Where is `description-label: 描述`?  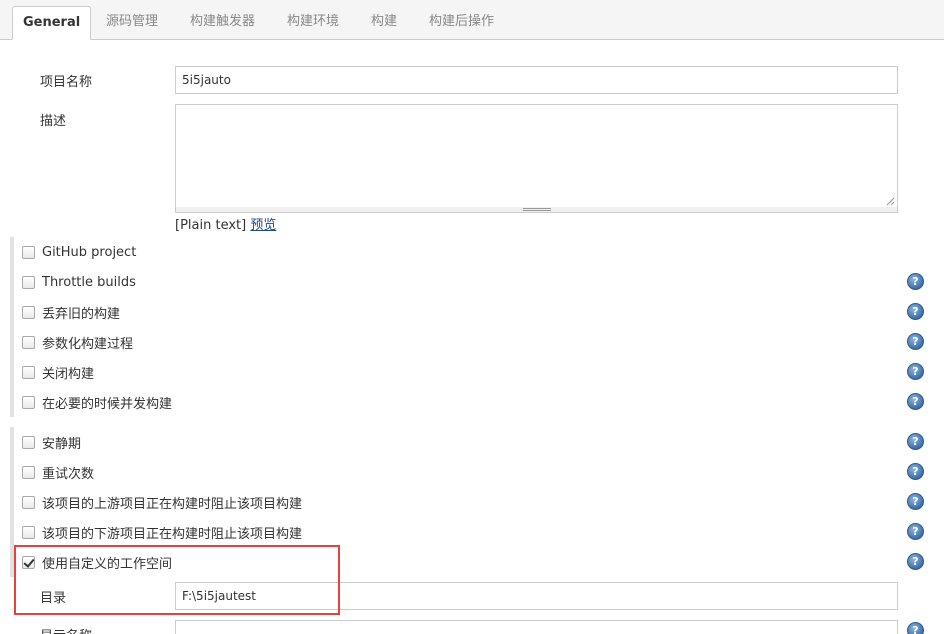 description-label: 描述 is located at coordinates (53, 121).